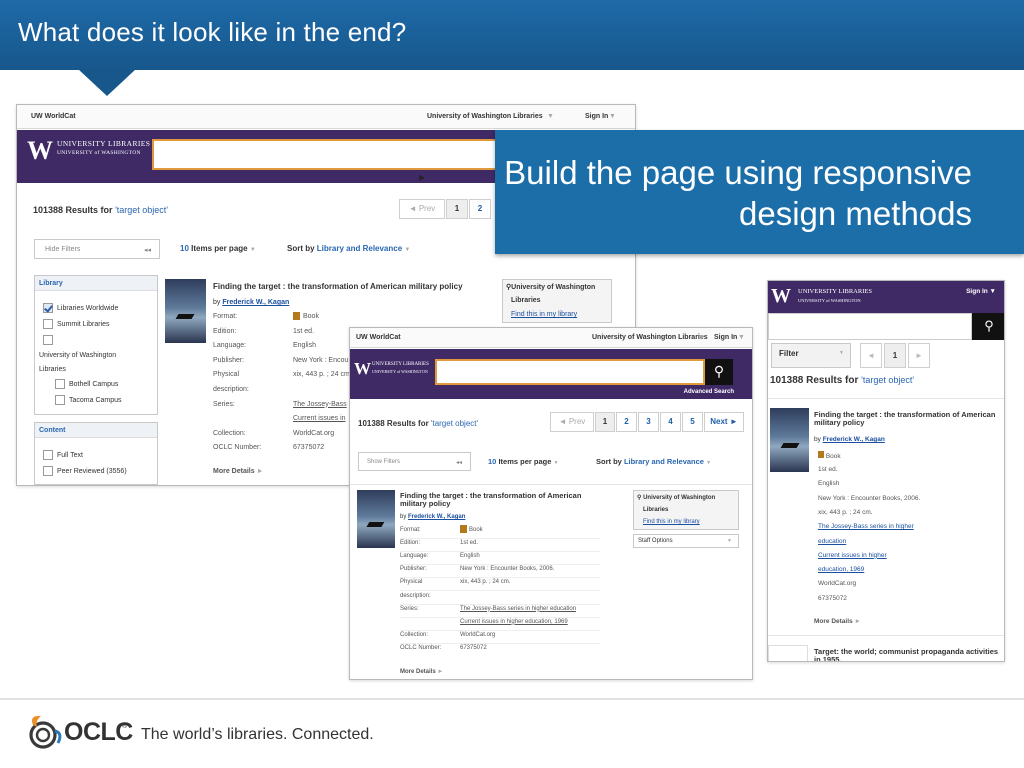 This screenshot has height=768, width=1024. I want to click on facet-tacoma: Tacoma Campus, so click(88, 400).